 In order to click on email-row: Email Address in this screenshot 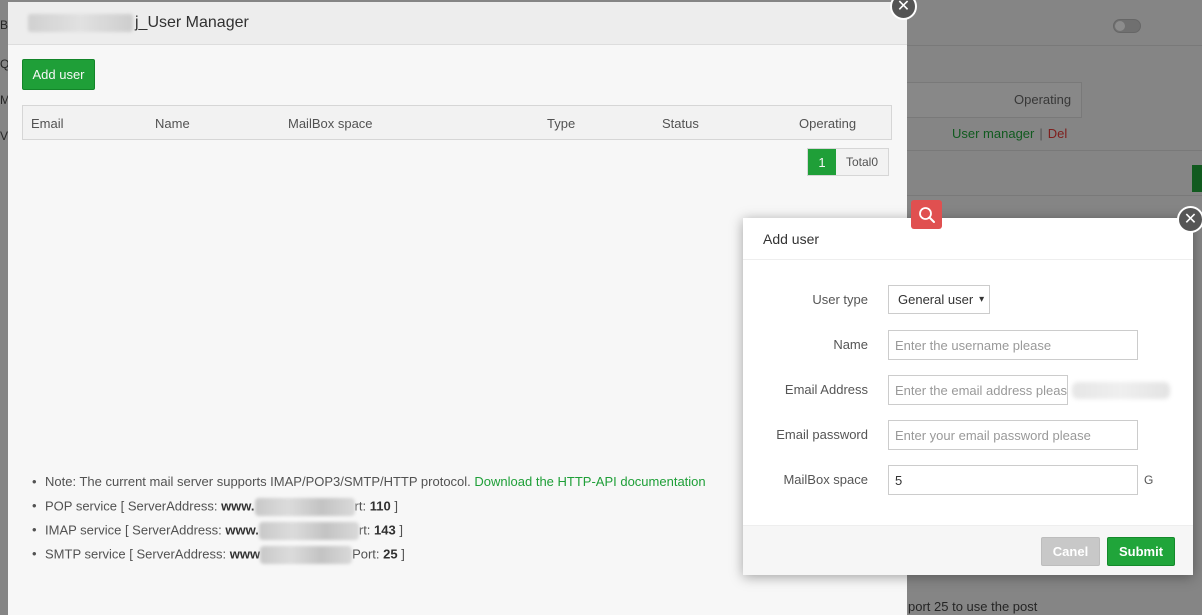, I will do `click(968, 390)`.